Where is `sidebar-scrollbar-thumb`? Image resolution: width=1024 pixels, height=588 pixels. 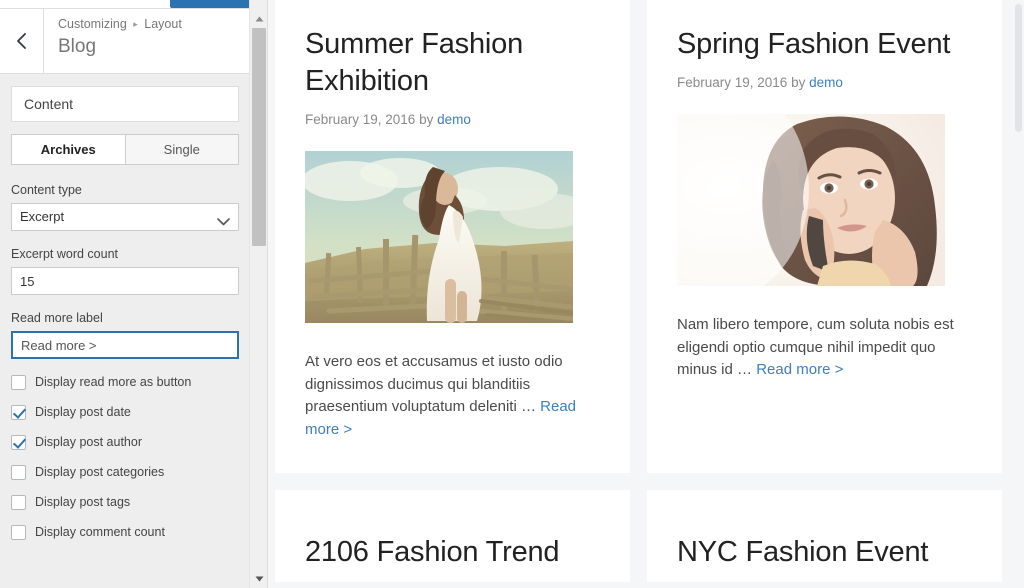 sidebar-scrollbar-thumb is located at coordinates (259, 137).